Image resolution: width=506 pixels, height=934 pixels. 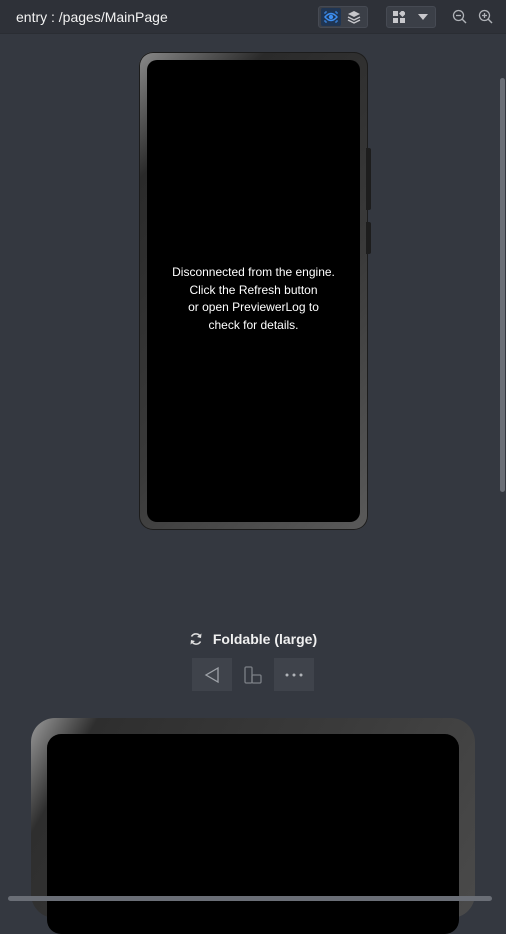 What do you see at coordinates (368, 238) in the screenshot?
I see `phone-power-button` at bounding box center [368, 238].